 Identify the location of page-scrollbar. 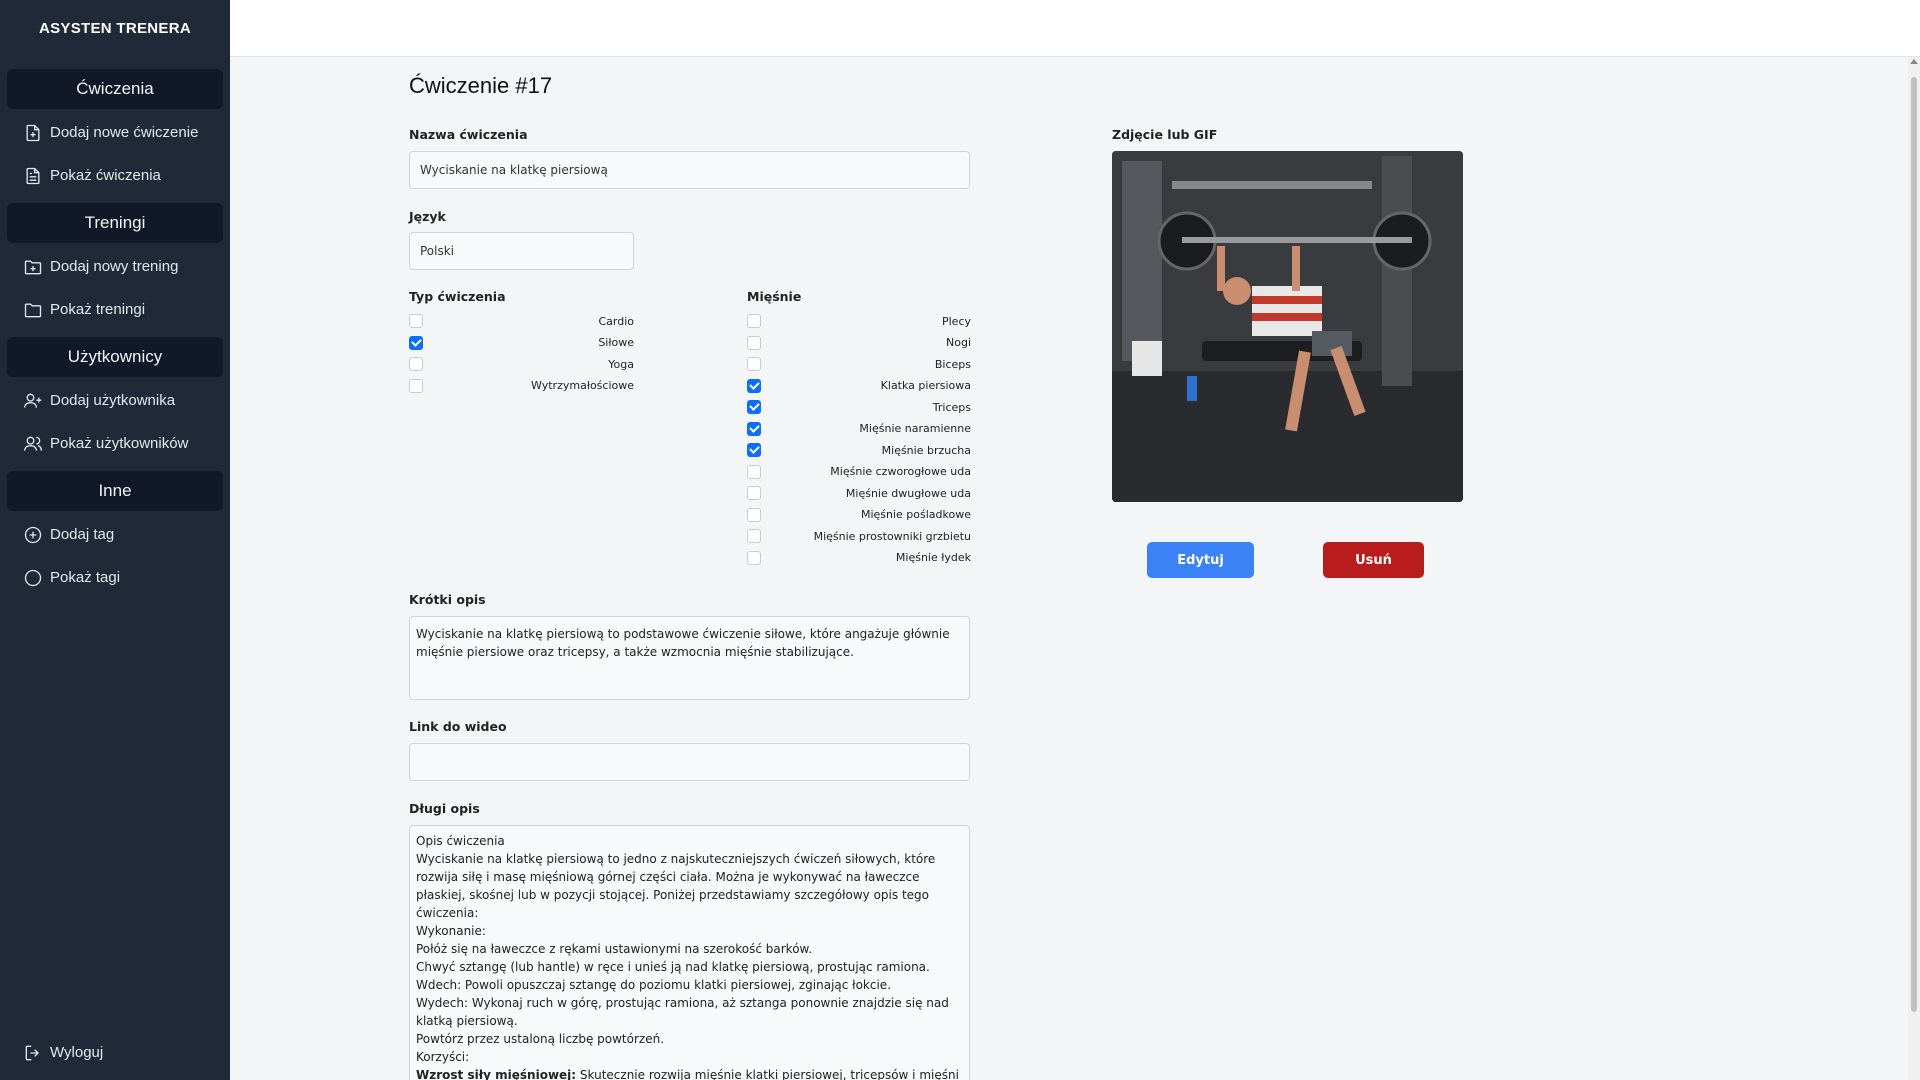
(1914, 568).